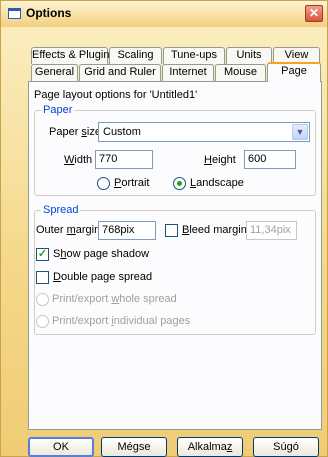  I want to click on height-input: 600, so click(270, 159).